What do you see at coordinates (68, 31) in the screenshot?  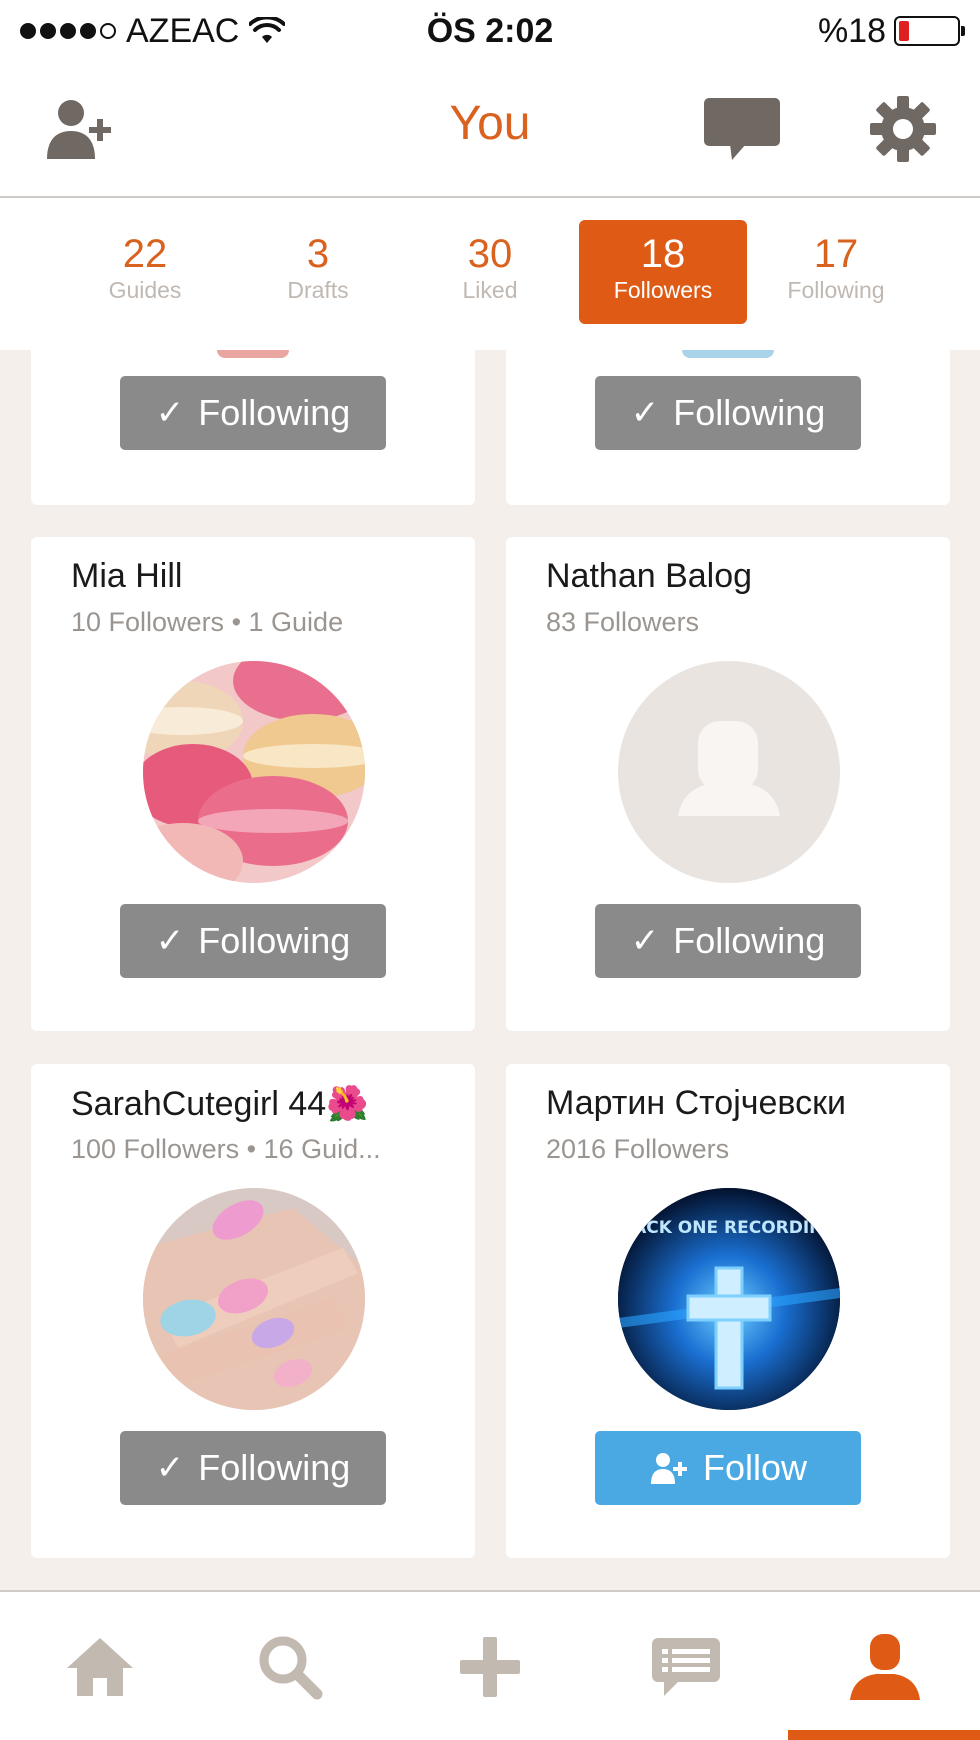 I see `signal-icon` at bounding box center [68, 31].